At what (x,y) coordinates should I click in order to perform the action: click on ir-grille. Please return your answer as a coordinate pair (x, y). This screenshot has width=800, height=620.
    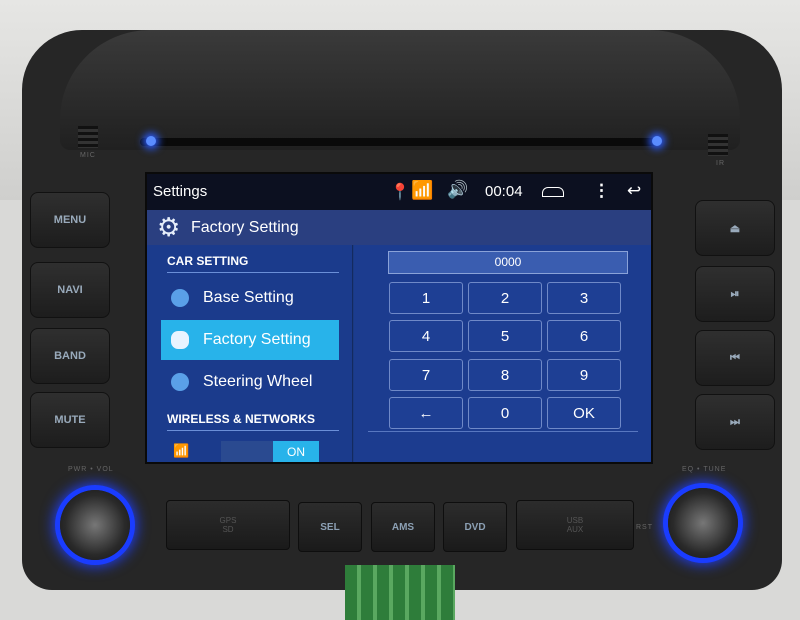
    Looking at the image, I should click on (718, 145).